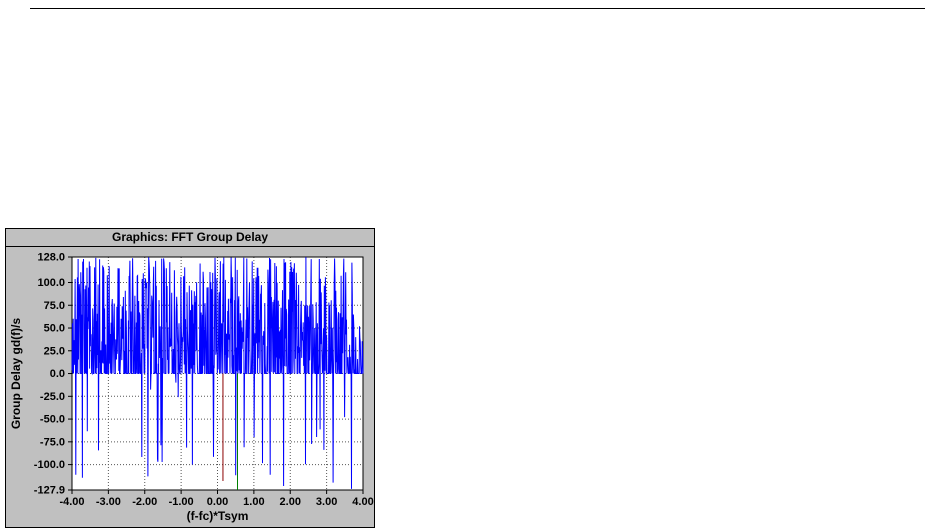 This screenshot has width=925, height=529. What do you see at coordinates (52, 442) in the screenshot?
I see `svg-text: -75.0` at bounding box center [52, 442].